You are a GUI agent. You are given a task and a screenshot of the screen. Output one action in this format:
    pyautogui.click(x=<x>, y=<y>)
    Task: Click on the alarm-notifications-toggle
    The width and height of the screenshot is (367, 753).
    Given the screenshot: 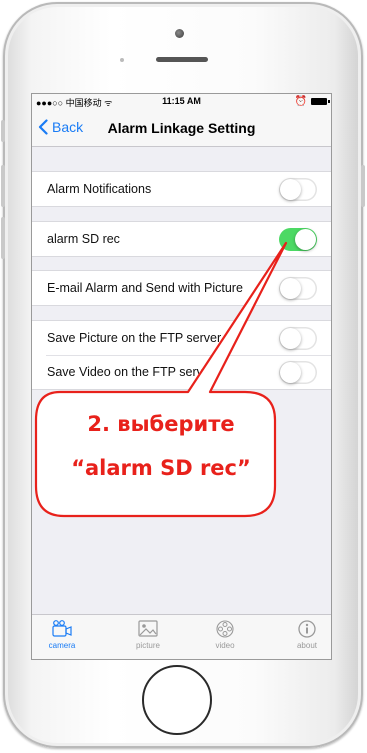 What is the action you would take?
    pyautogui.click(x=298, y=189)
    